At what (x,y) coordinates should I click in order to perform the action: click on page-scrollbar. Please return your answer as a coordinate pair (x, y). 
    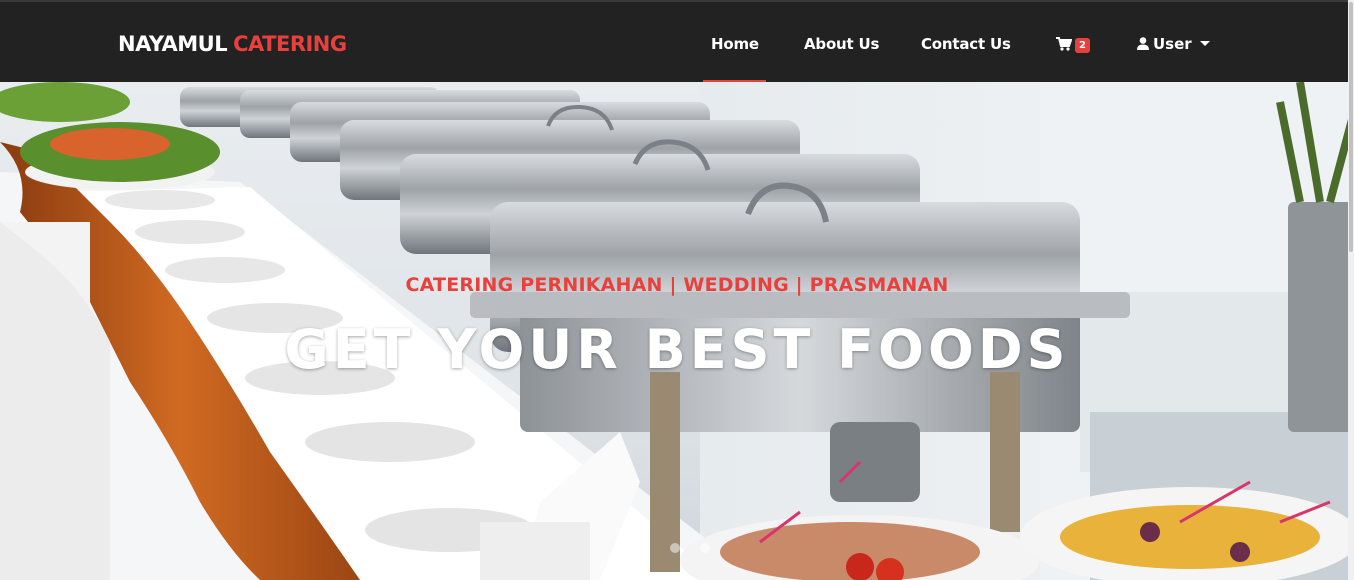
    Looking at the image, I should click on (1351, 290).